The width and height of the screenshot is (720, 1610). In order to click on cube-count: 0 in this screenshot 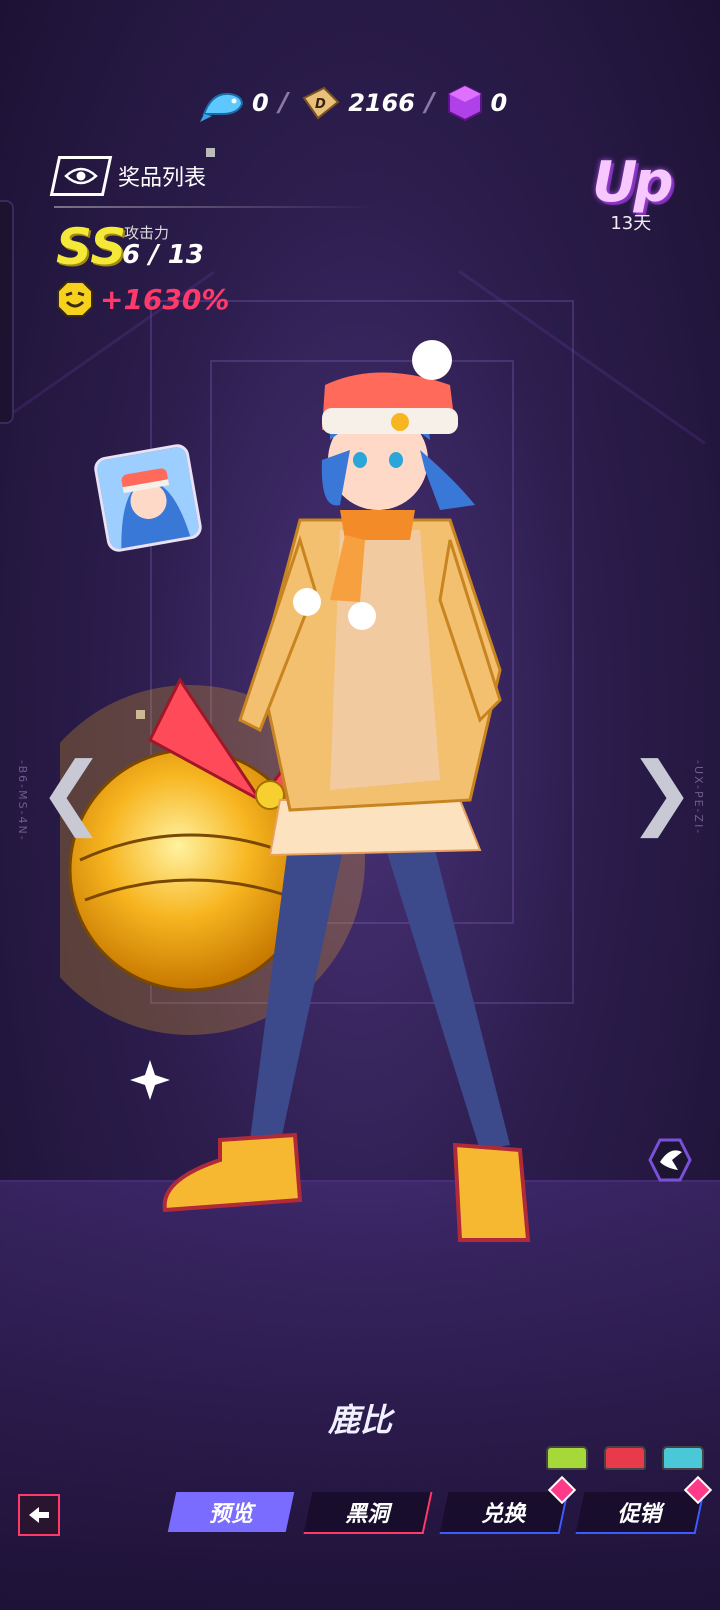, I will do `click(499, 103)`.